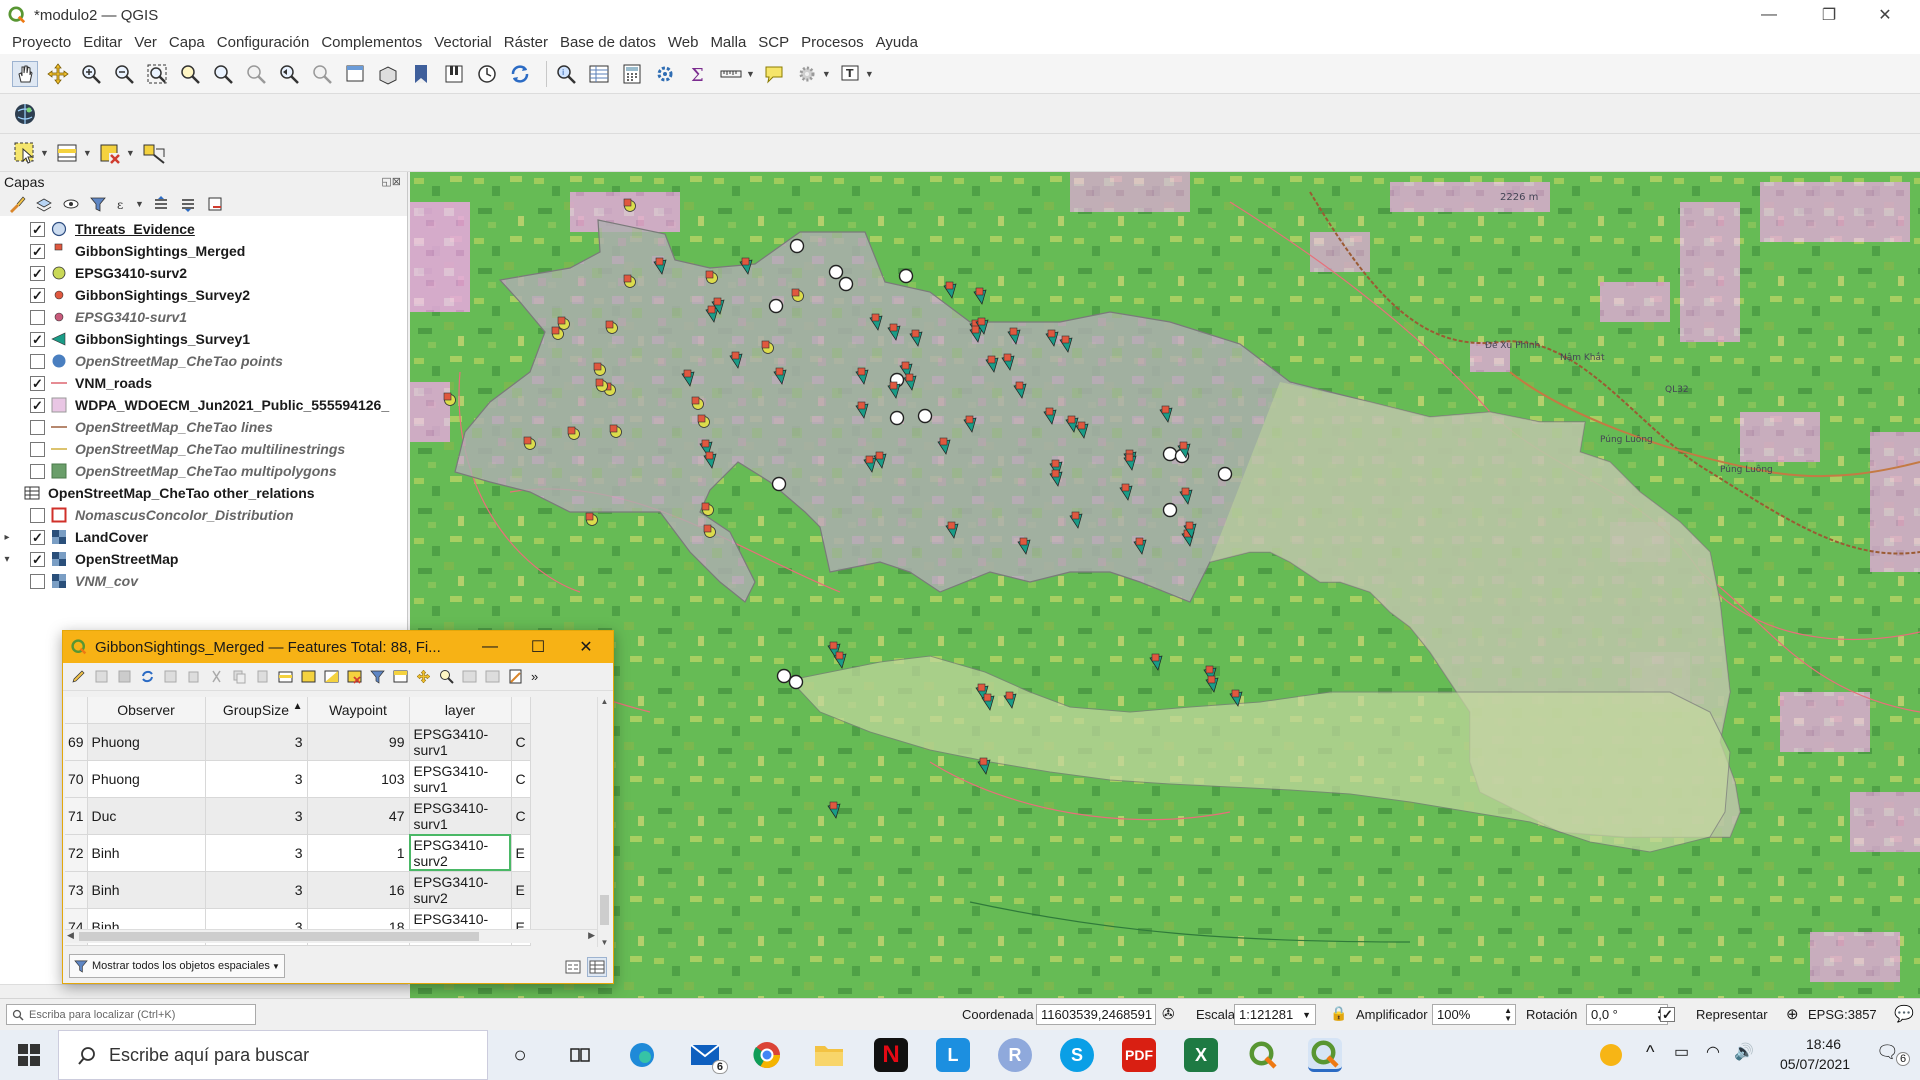 The image size is (1920, 1080). What do you see at coordinates (521, 890) in the screenshot?
I see `truncated-cell: E` at bounding box center [521, 890].